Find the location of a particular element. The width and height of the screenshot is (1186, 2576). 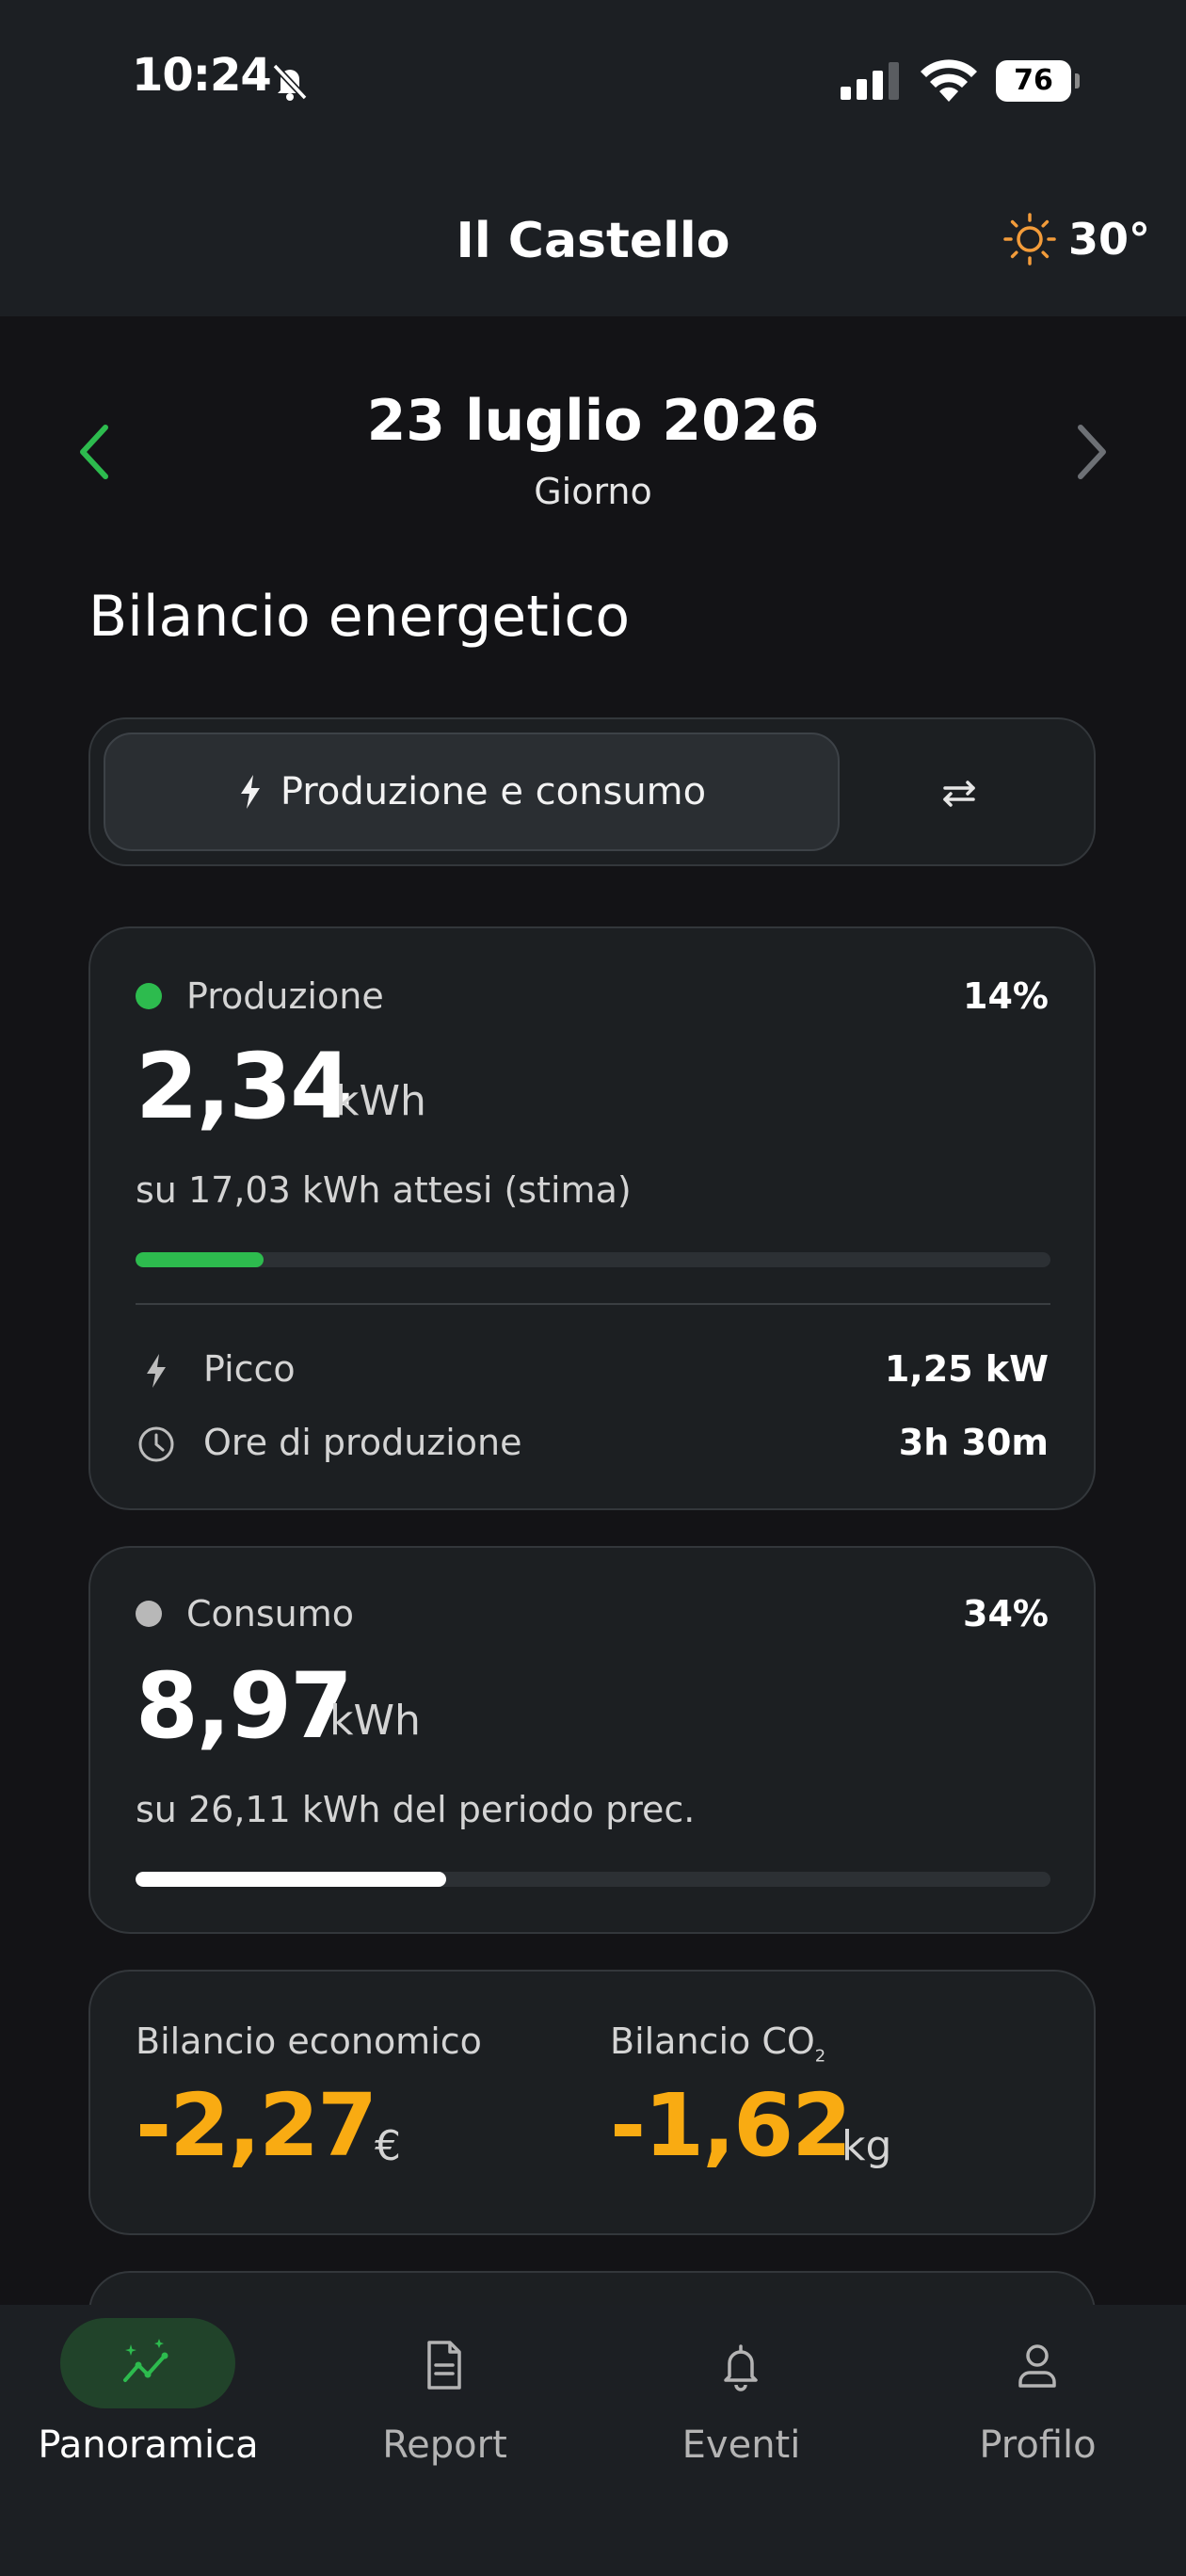

production-progress-fill is located at coordinates (200, 1259).